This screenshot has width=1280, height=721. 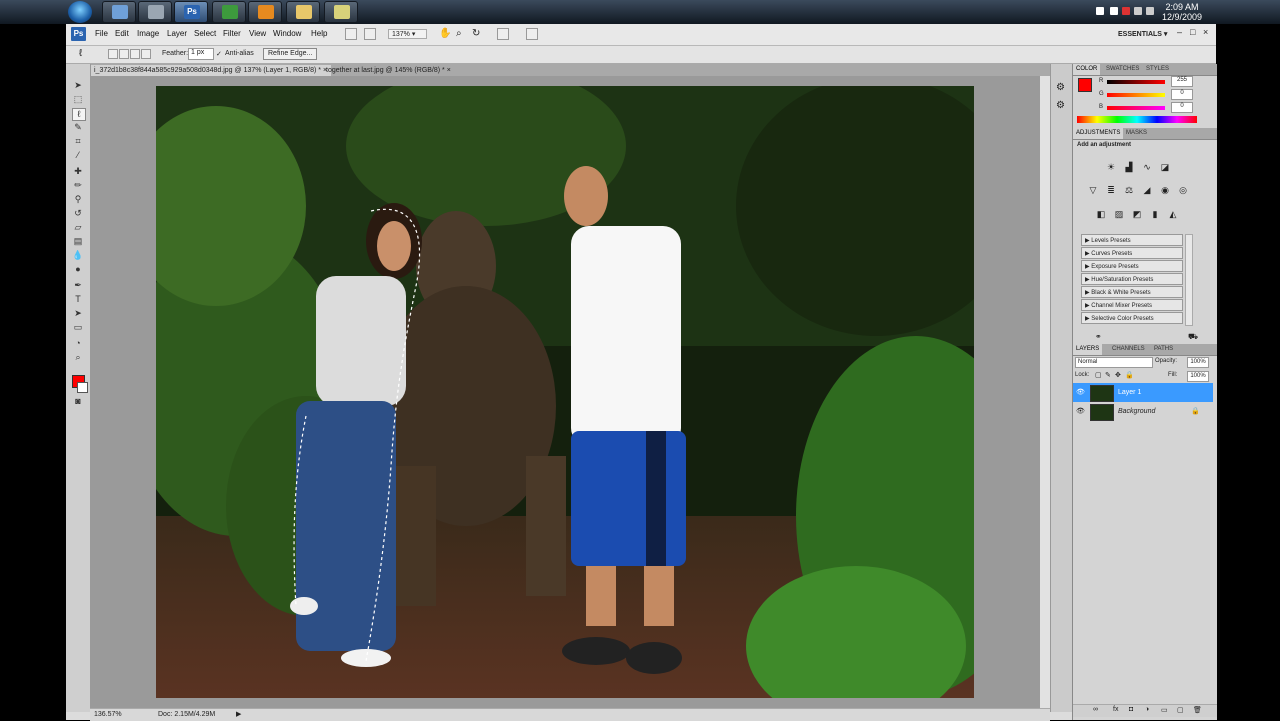 I want to click on vertical-scrollbar, so click(x=1045, y=392).